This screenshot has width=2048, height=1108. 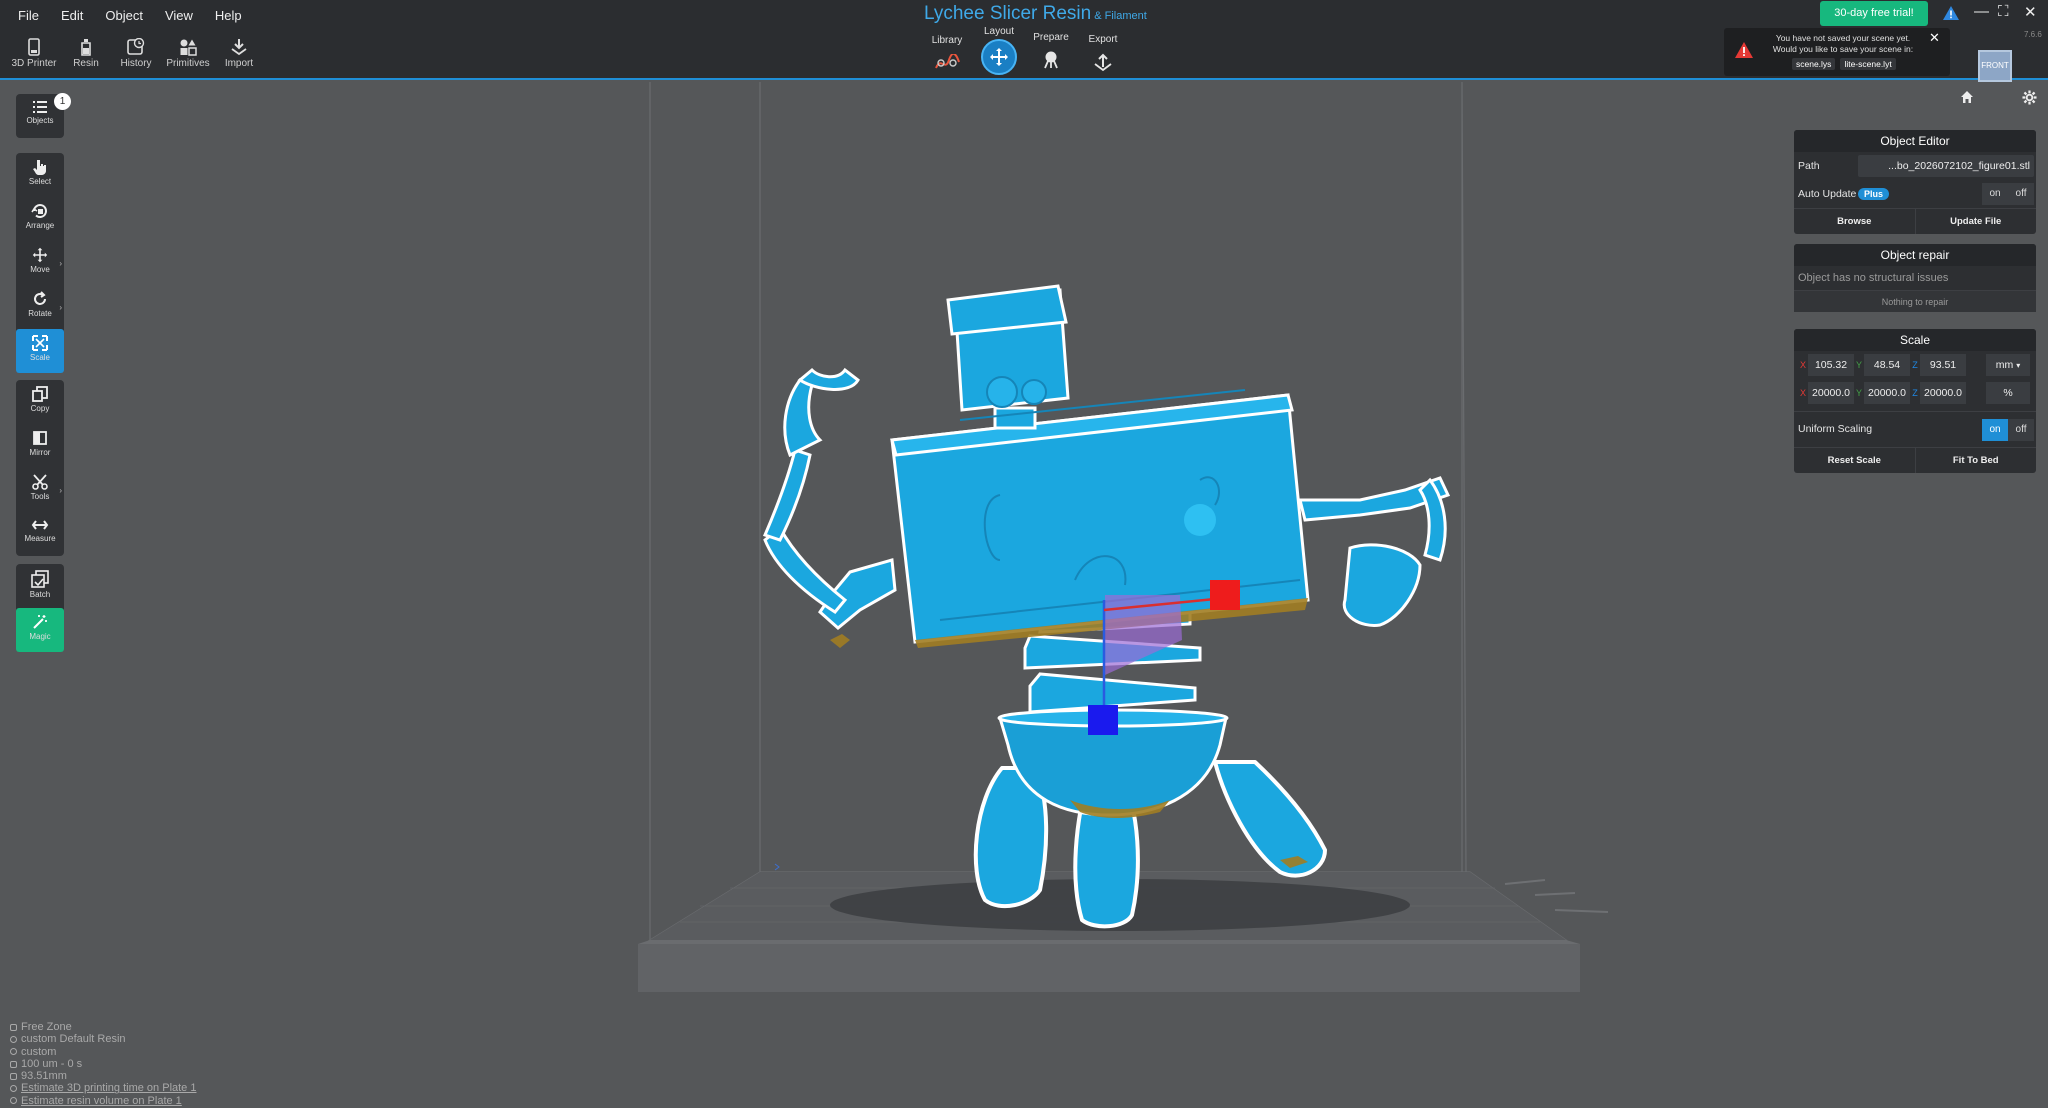 I want to click on unit-select: mm ▾, so click(x=2008, y=365).